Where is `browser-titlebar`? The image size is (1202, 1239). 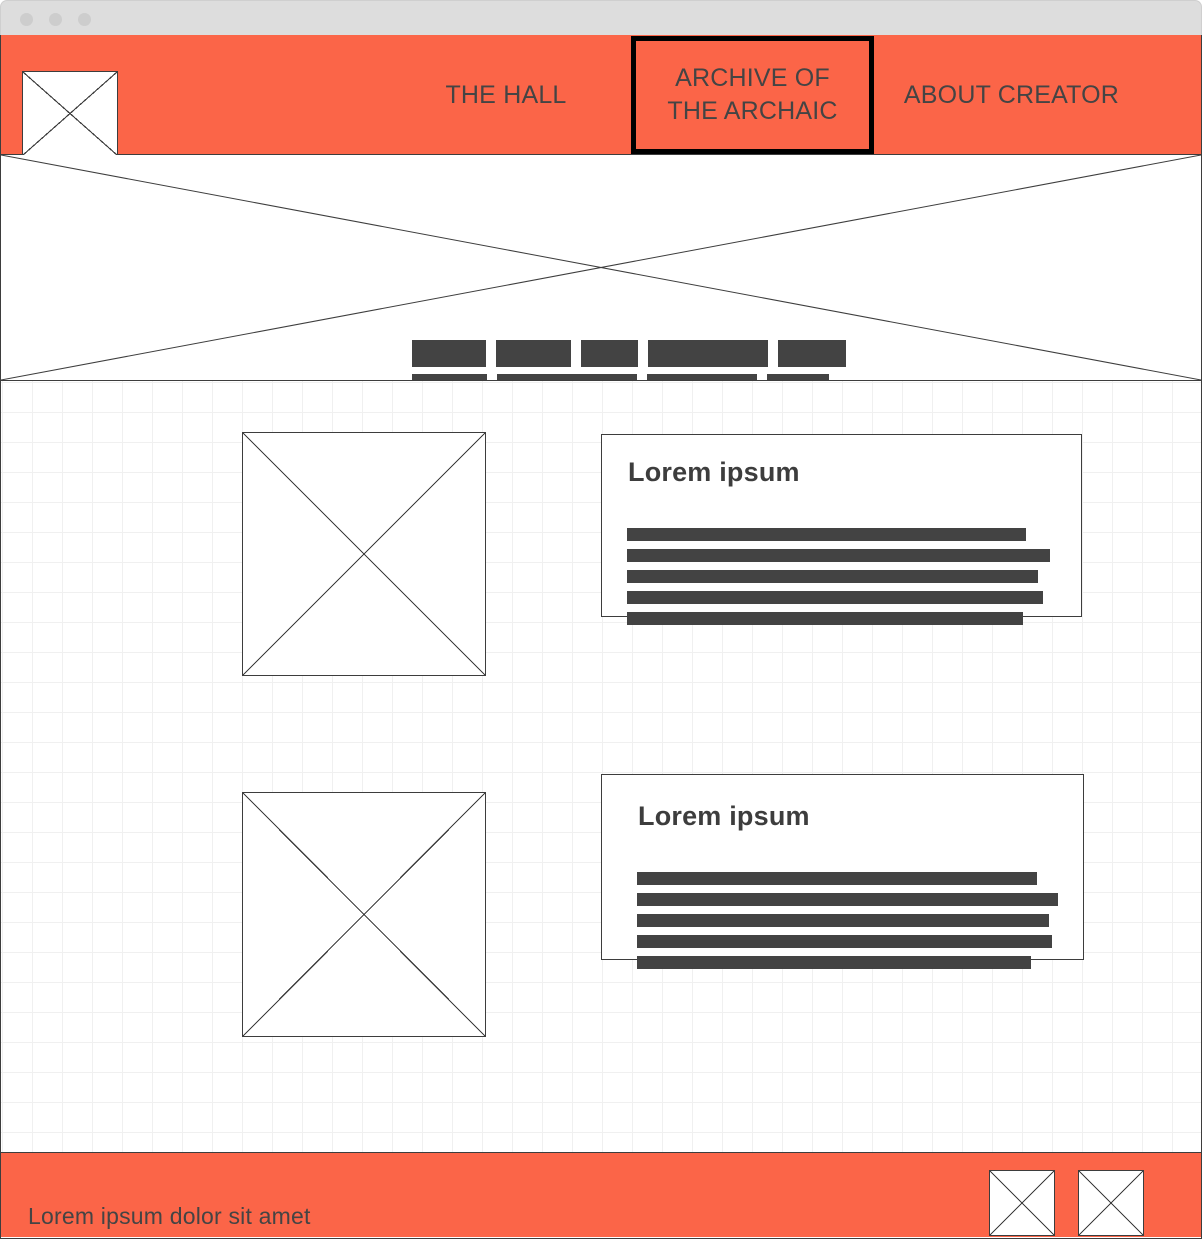
browser-titlebar is located at coordinates (601, 17).